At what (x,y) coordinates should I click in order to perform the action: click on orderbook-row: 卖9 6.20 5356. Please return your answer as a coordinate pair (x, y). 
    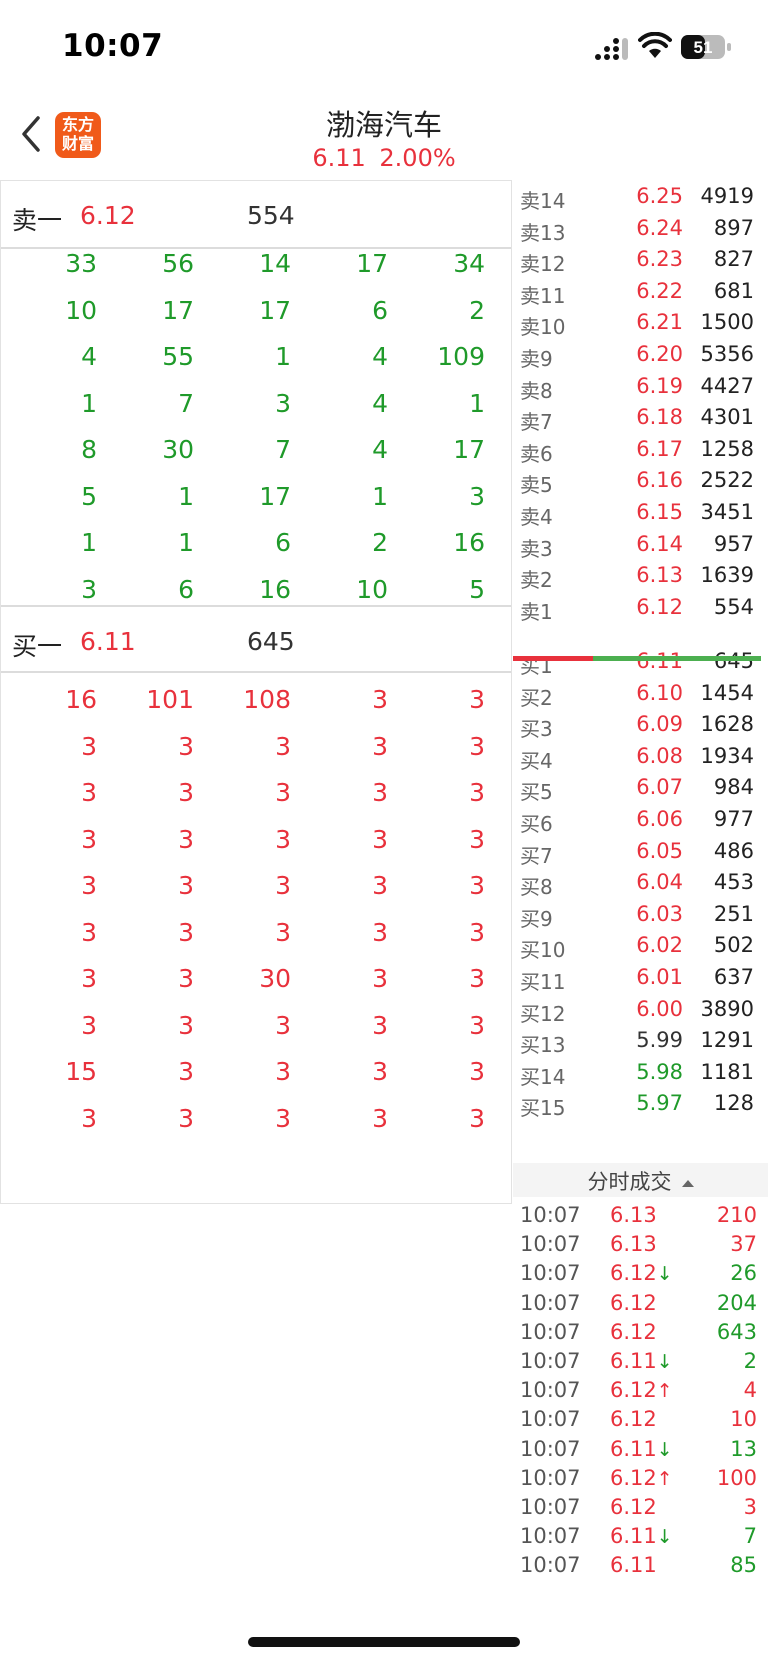
    Looking at the image, I should click on (640, 354).